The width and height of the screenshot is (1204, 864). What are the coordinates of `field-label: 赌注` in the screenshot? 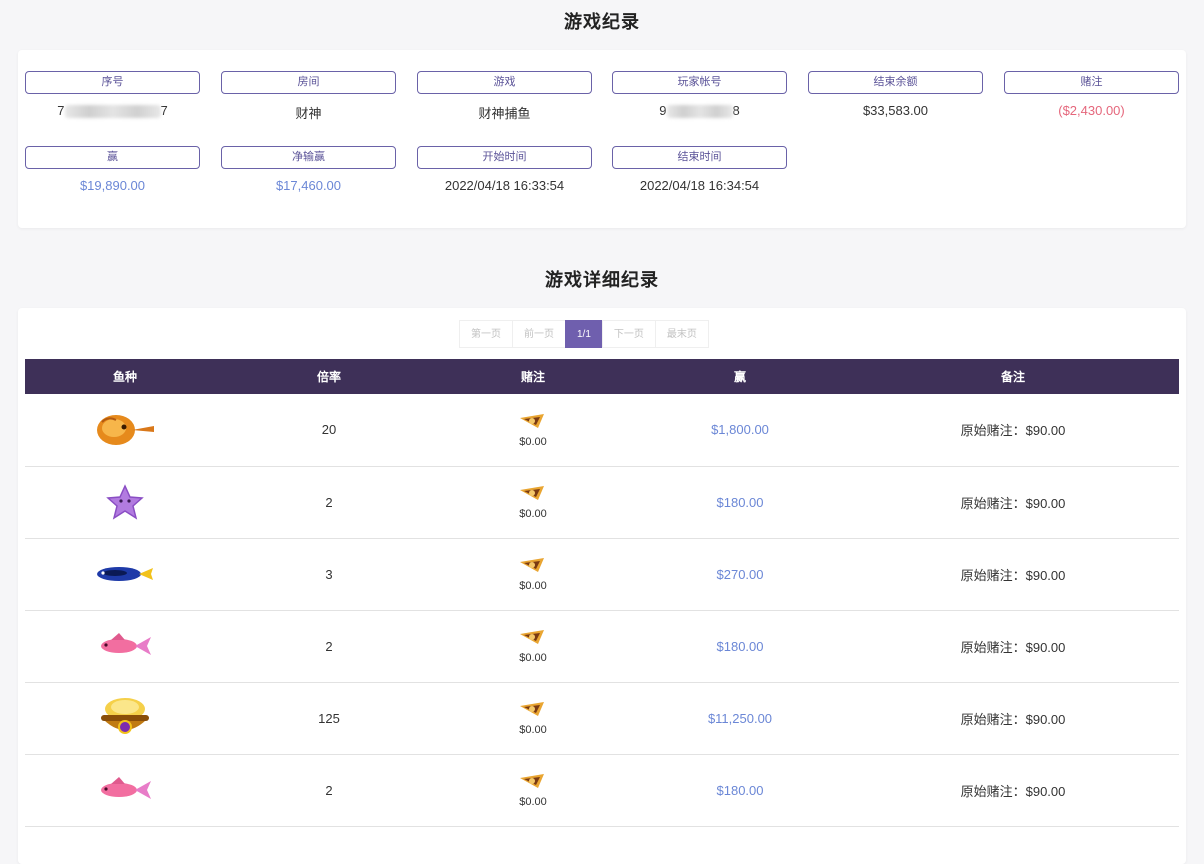 It's located at (1091, 82).